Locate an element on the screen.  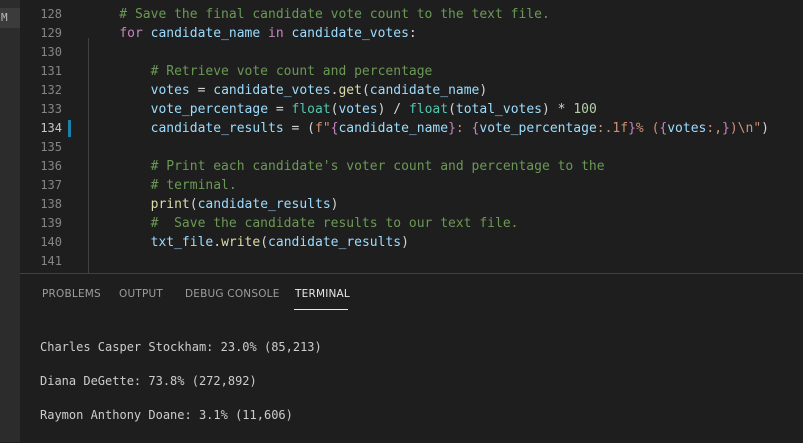
code-line: 141 is located at coordinates (411, 261).